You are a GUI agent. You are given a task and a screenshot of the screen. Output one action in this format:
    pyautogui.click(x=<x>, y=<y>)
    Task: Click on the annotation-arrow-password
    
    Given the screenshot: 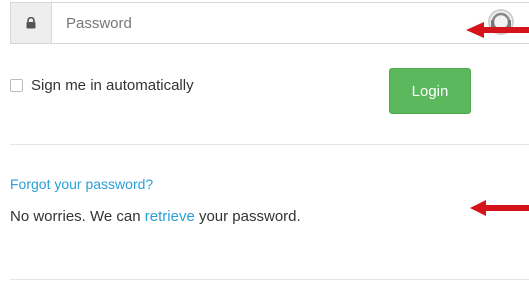 What is the action you would take?
    pyautogui.click(x=497, y=30)
    